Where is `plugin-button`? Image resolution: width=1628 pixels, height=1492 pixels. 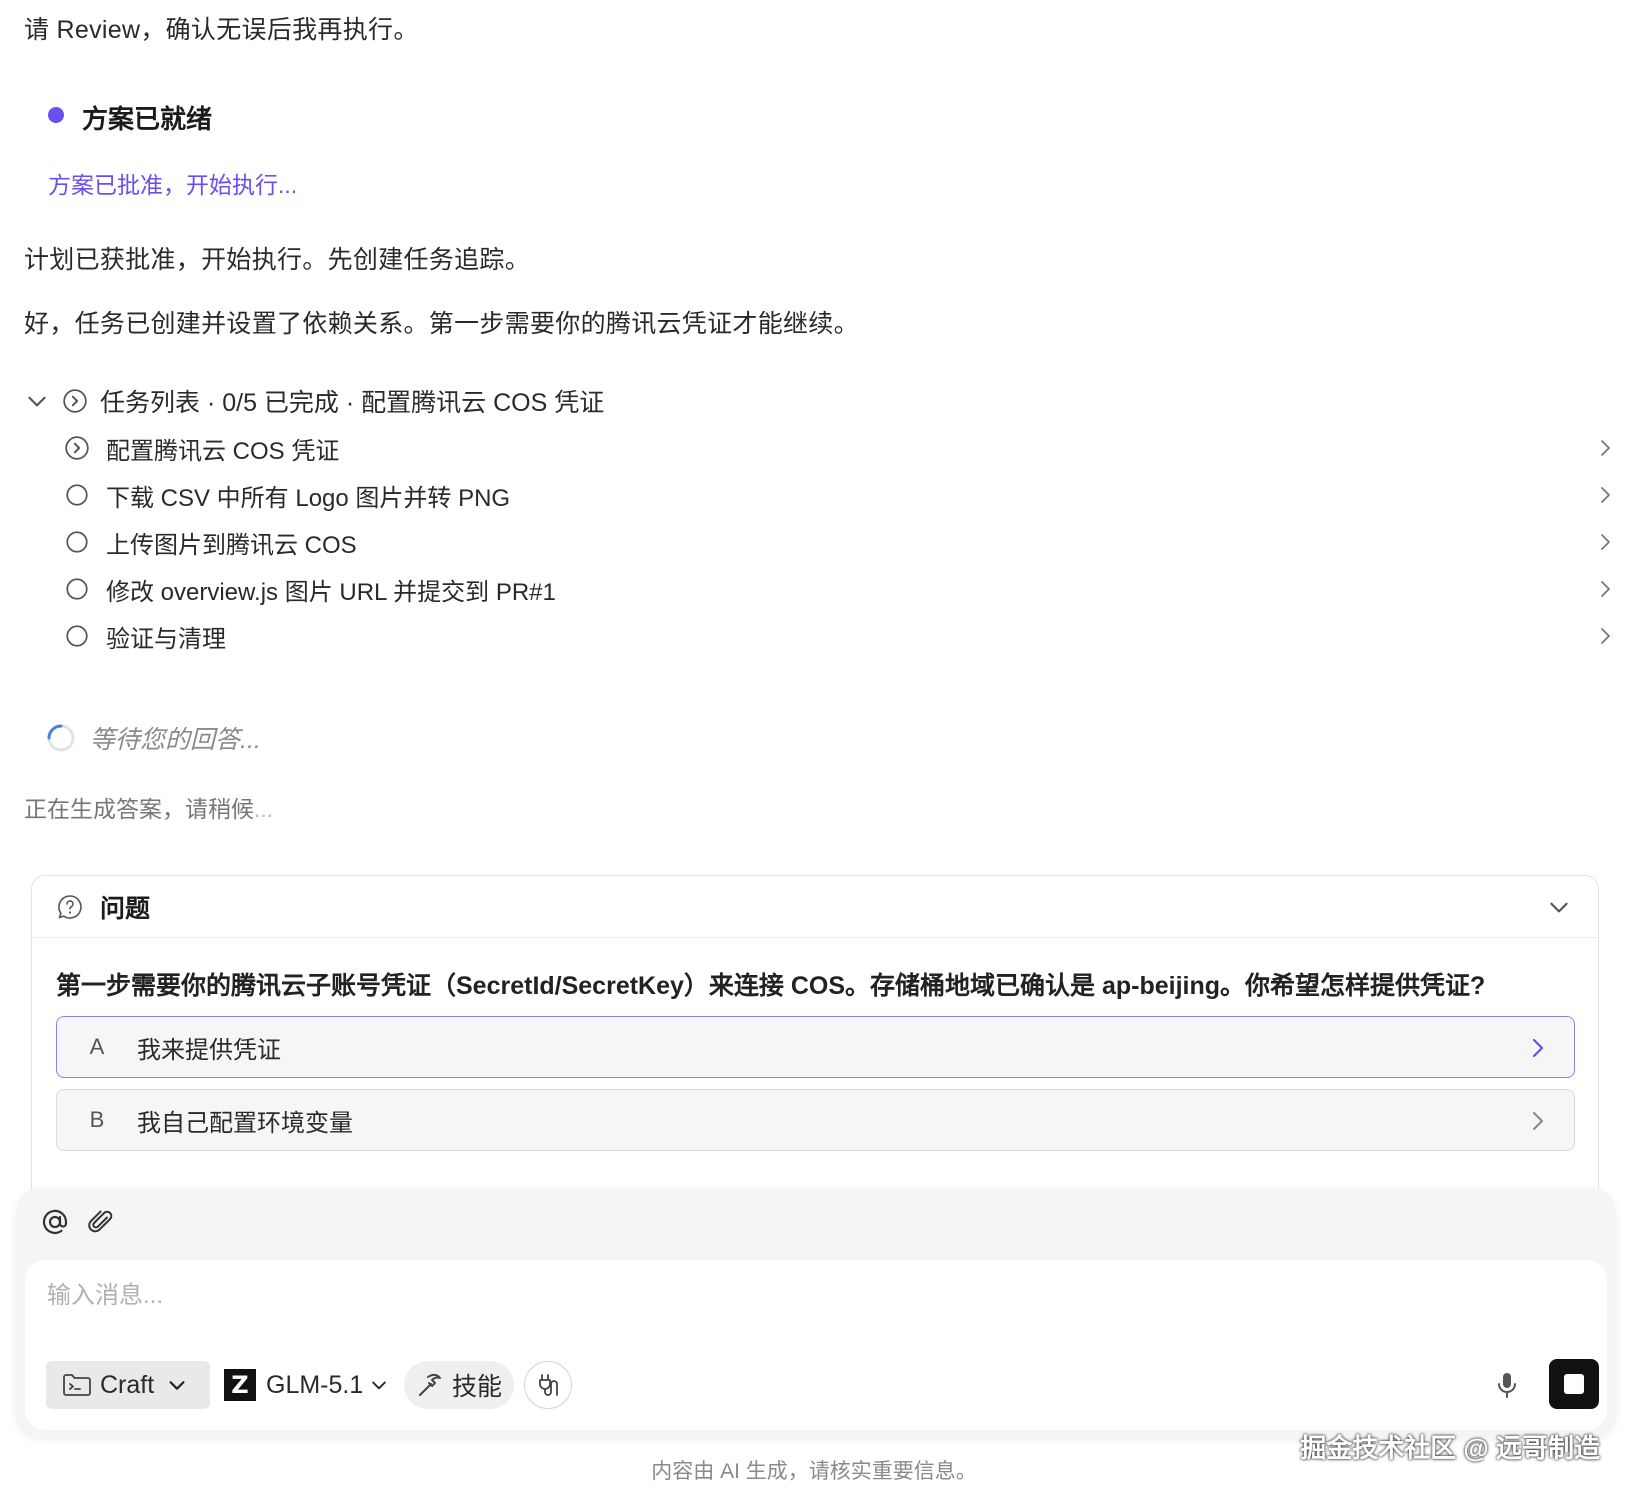 plugin-button is located at coordinates (548, 1385).